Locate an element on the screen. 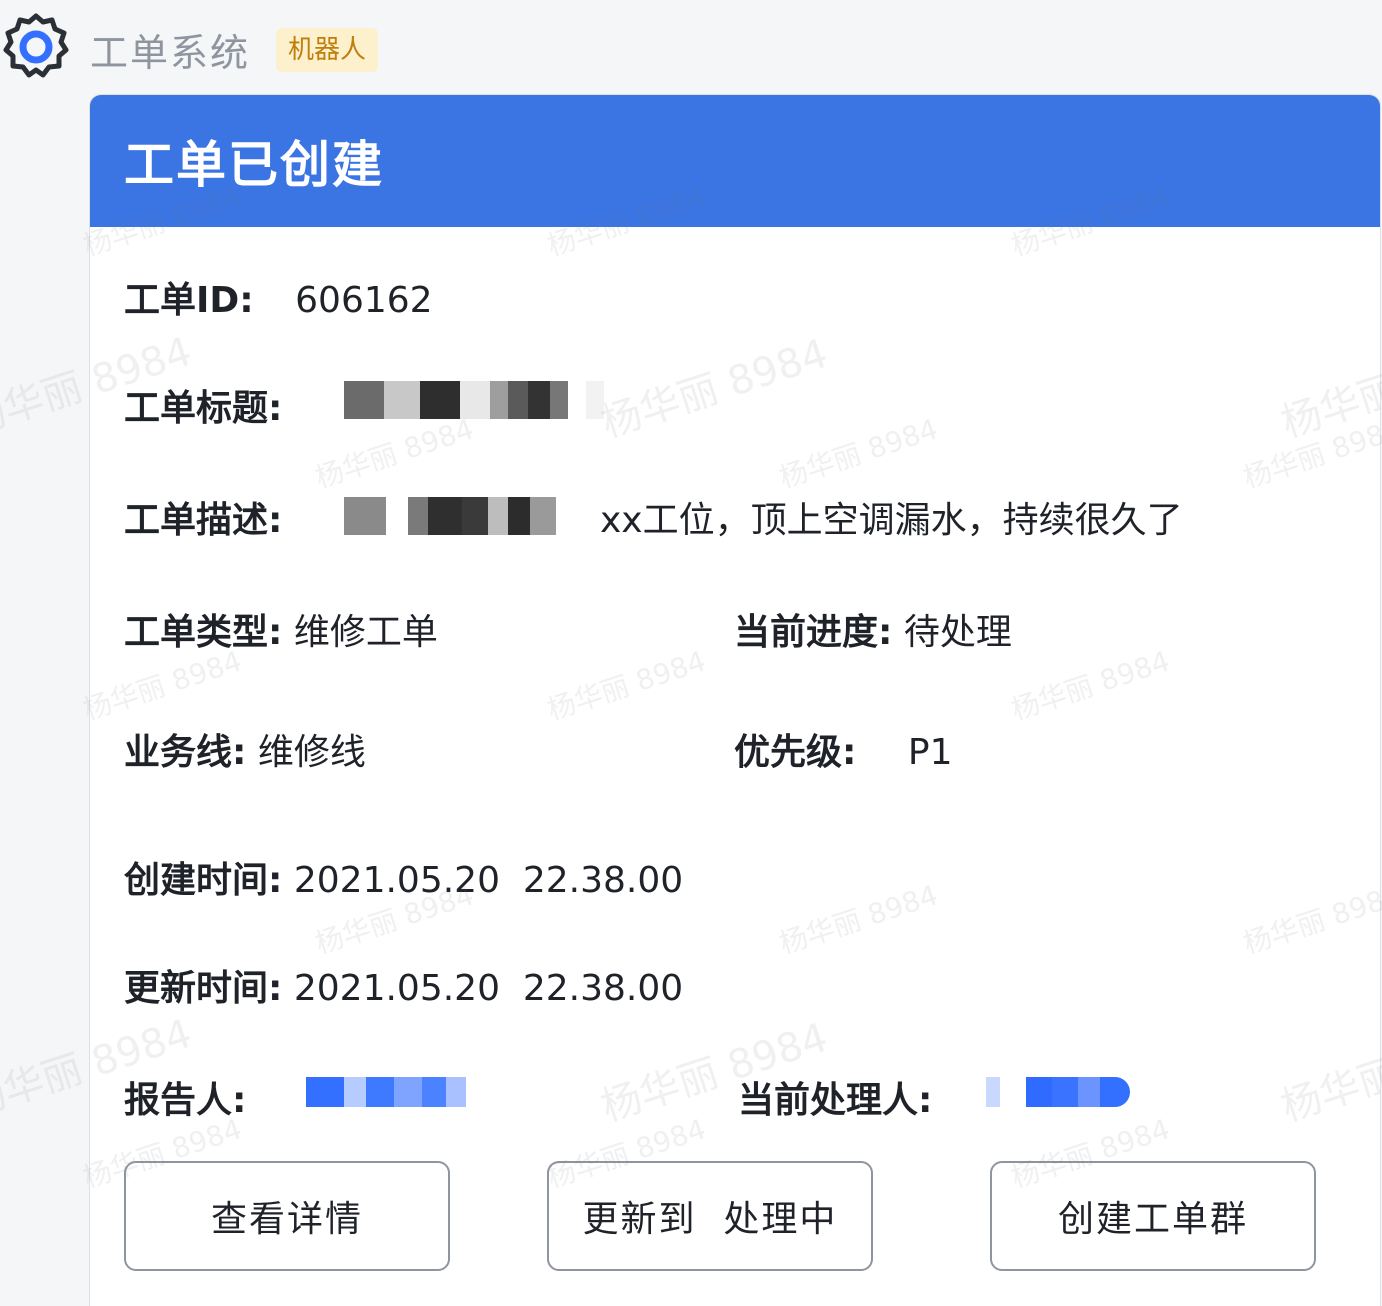 The image size is (1382, 1306). ticket-type-label: 工单类型: is located at coordinates (203, 632).